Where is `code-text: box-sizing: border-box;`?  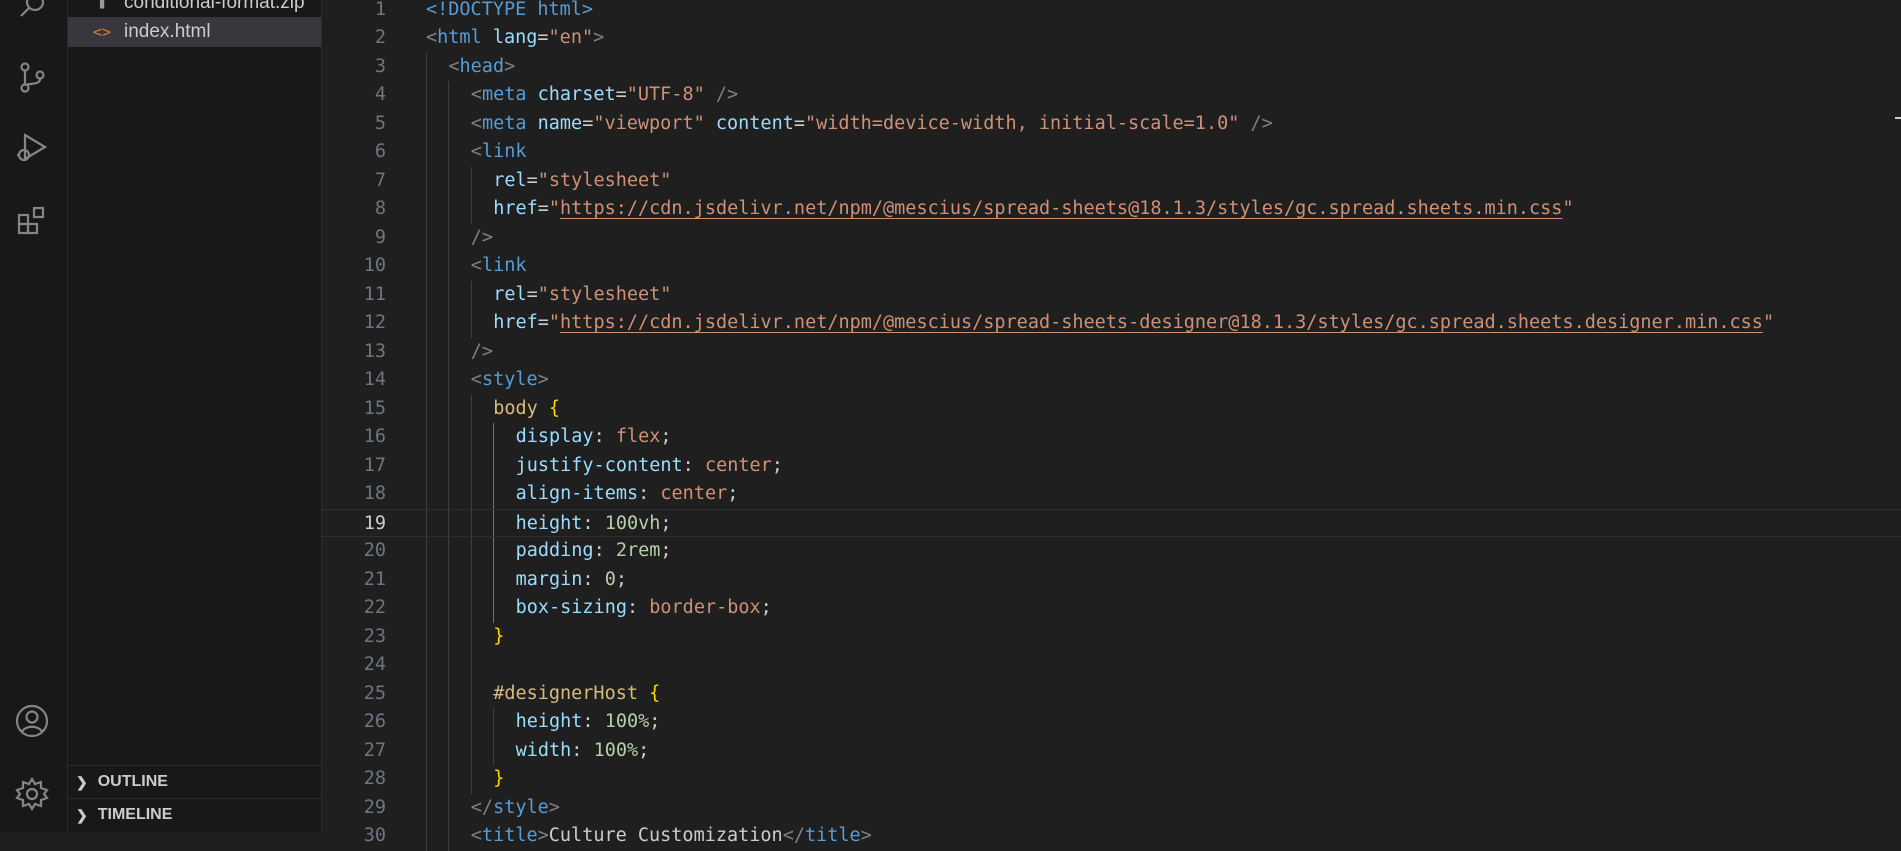 code-text: box-sizing: border-box; is located at coordinates (644, 608).